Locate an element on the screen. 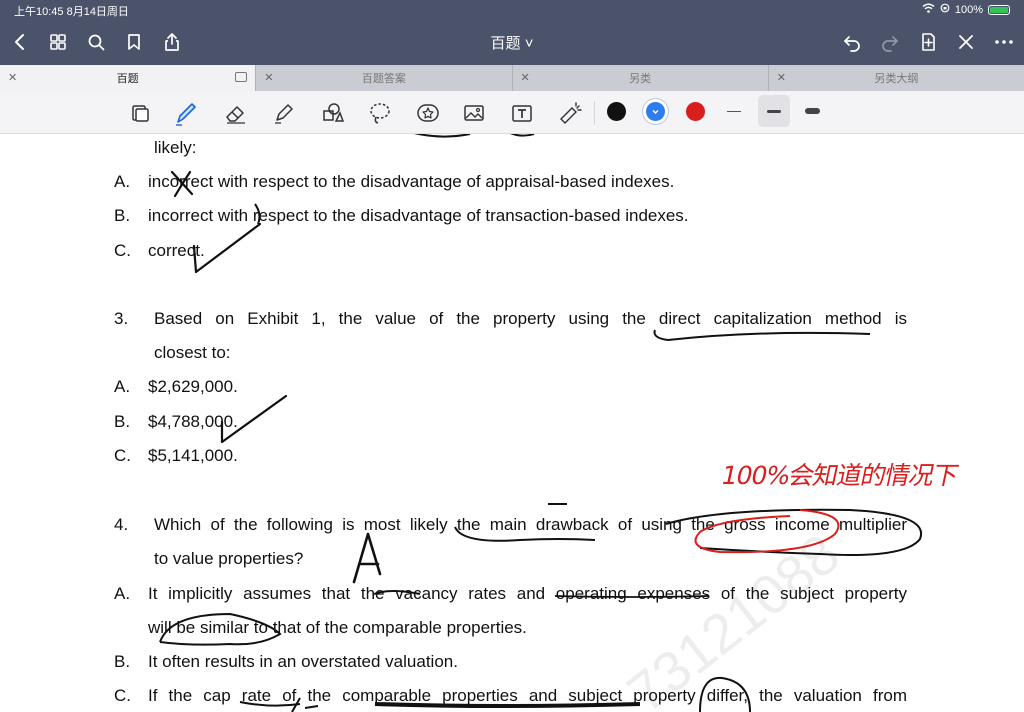 The width and height of the screenshot is (1024, 712). tab-label: 百题答案 is located at coordinates (383, 79).